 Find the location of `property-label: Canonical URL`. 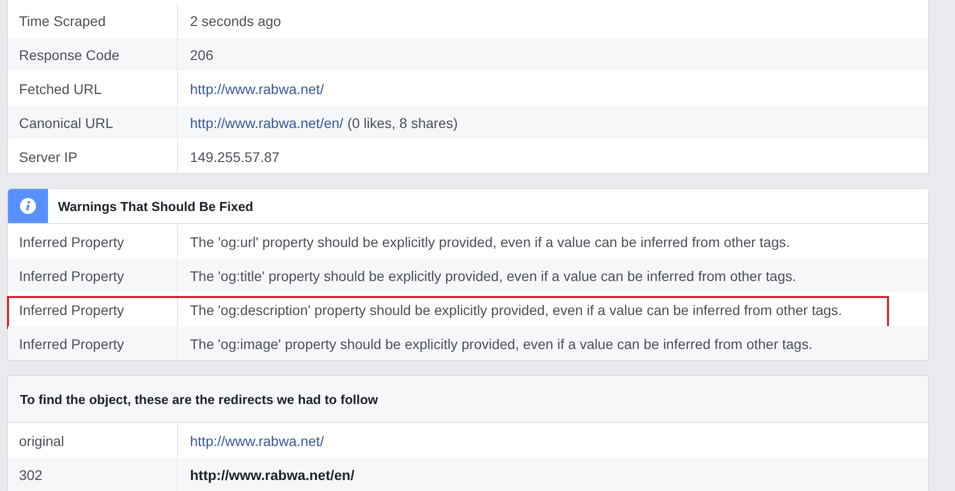

property-label: Canonical URL is located at coordinates (66, 122).